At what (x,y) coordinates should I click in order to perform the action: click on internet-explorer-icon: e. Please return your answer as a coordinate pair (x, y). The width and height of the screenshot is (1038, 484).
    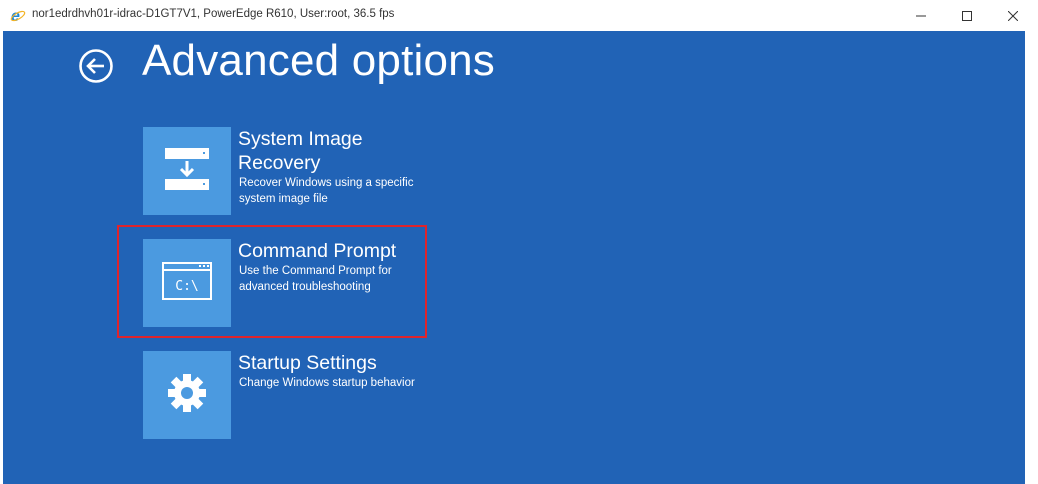
    Looking at the image, I should click on (18, 16).